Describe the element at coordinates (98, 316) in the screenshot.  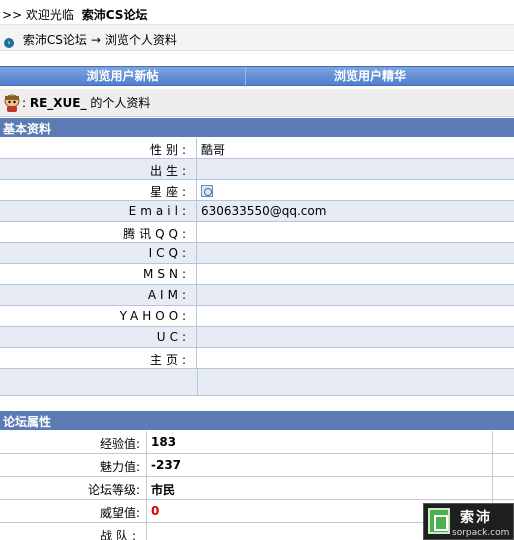
I see `row-label: YAHOO:` at that location.